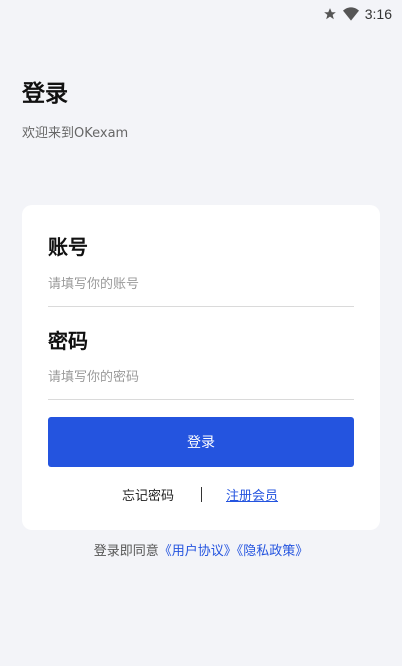  I want to click on password-input, so click(201, 377).